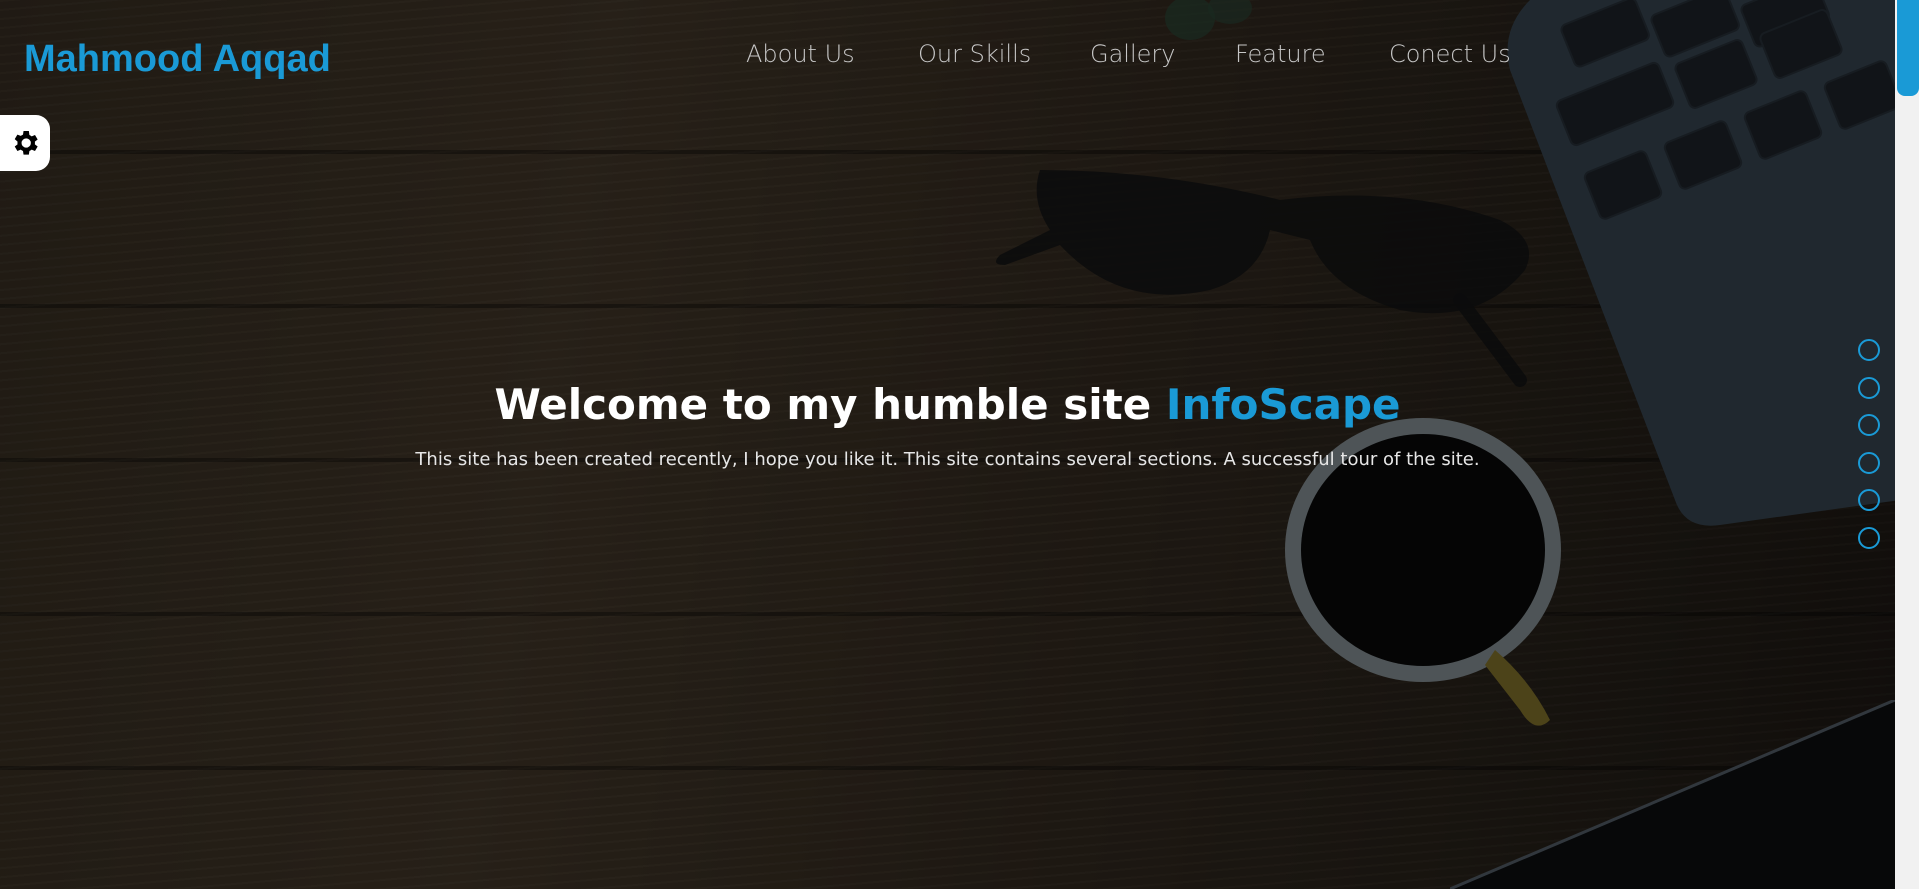 This screenshot has width=1919, height=889. What do you see at coordinates (1908, 48) in the screenshot?
I see `scrollbar-thumb` at bounding box center [1908, 48].